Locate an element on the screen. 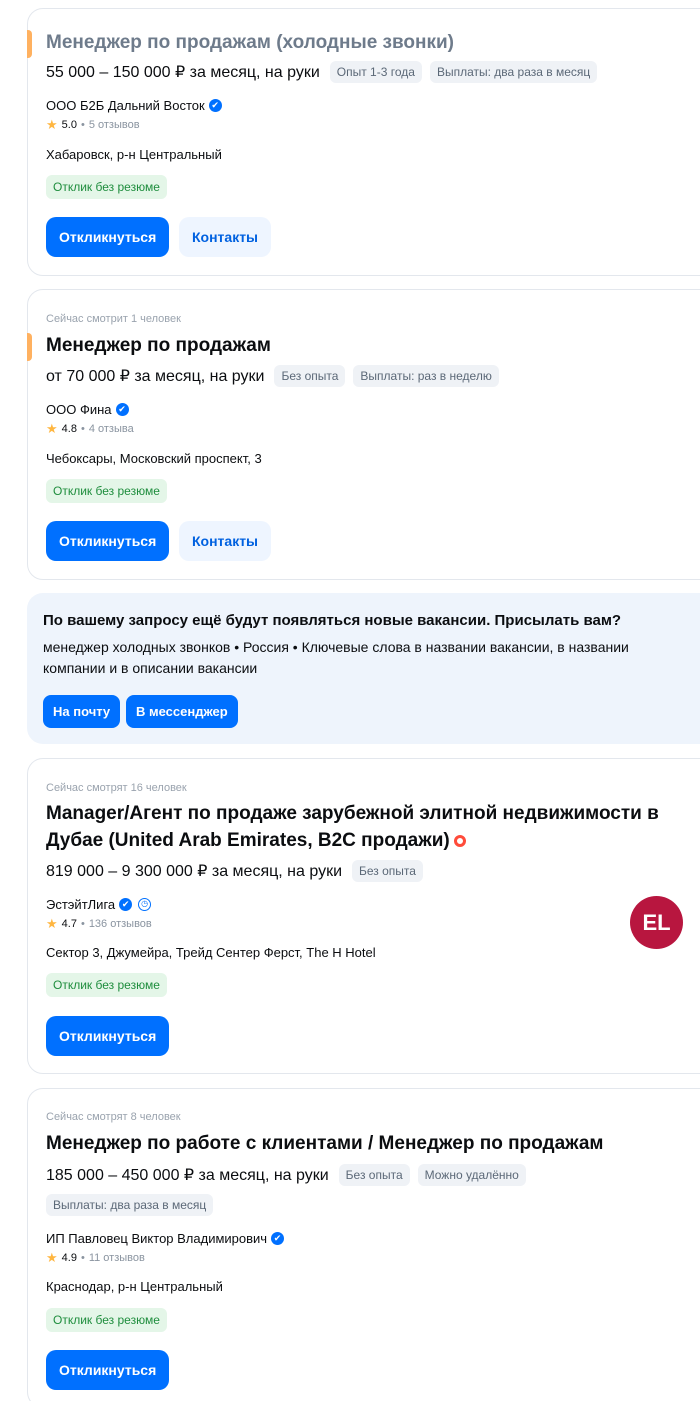  salary: 55 000 – 150 000 ₽ за месяц, на руки is located at coordinates (183, 72).